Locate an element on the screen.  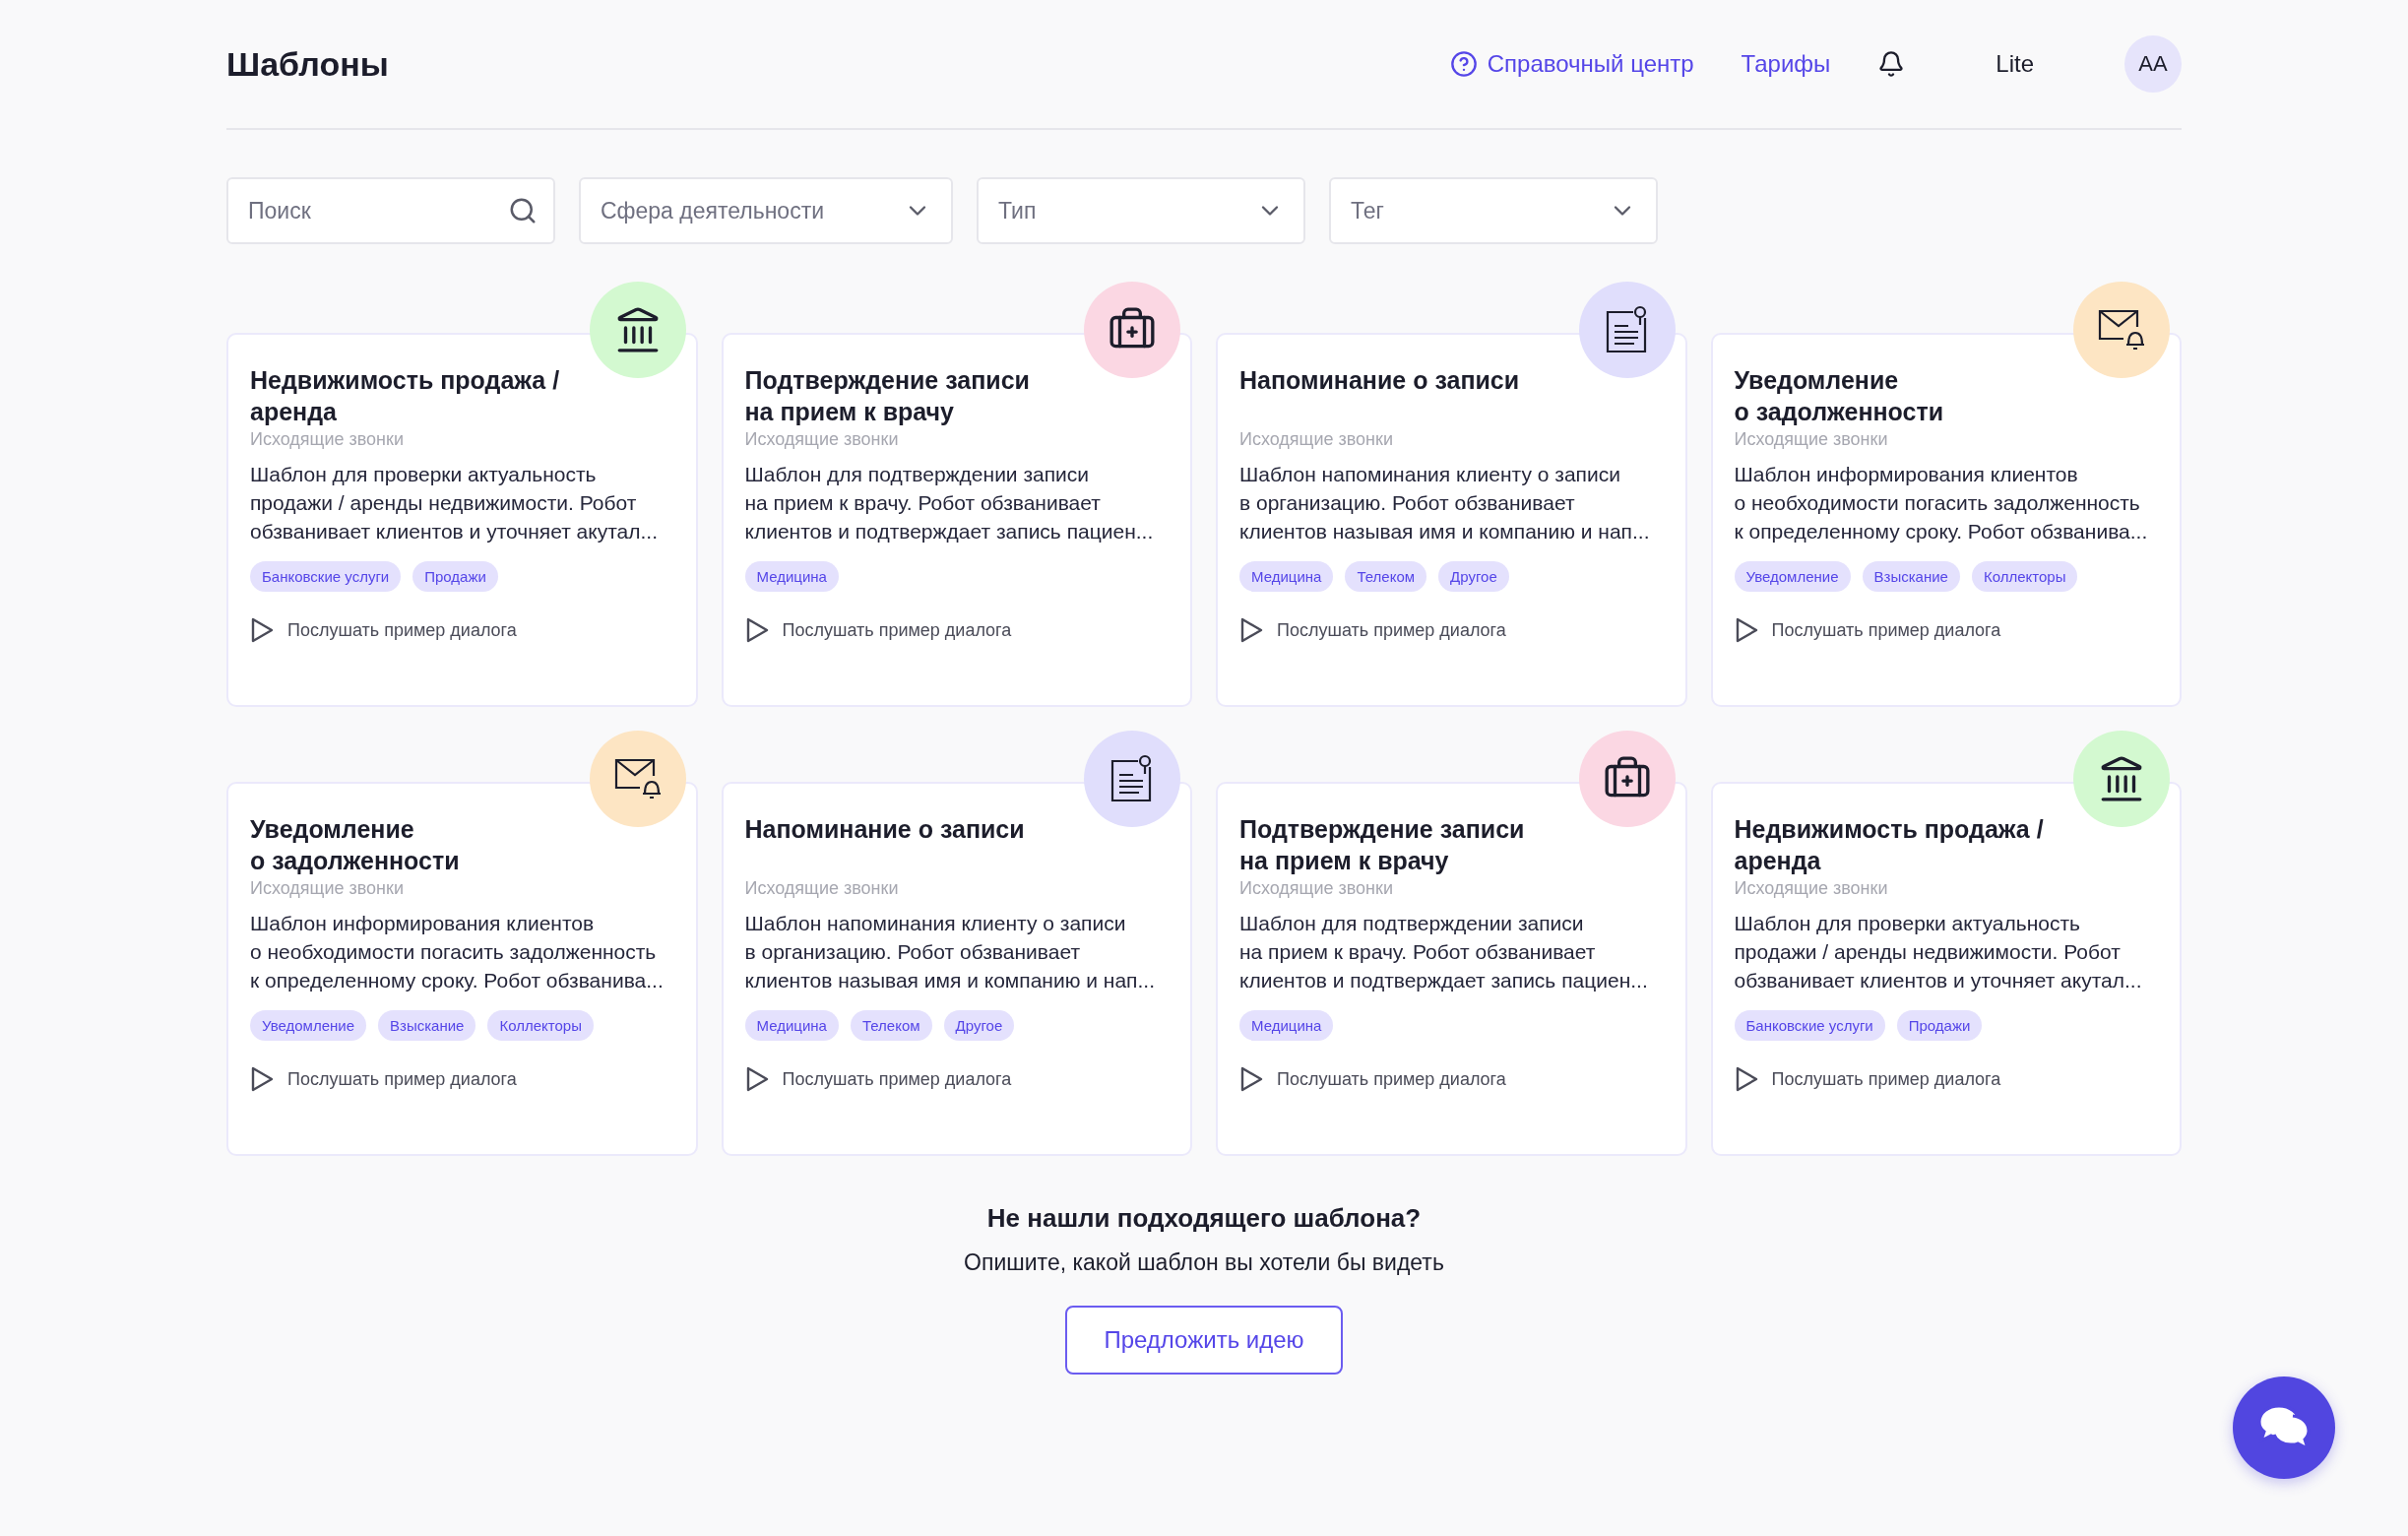
user-avatar: AA is located at coordinates (2153, 64).